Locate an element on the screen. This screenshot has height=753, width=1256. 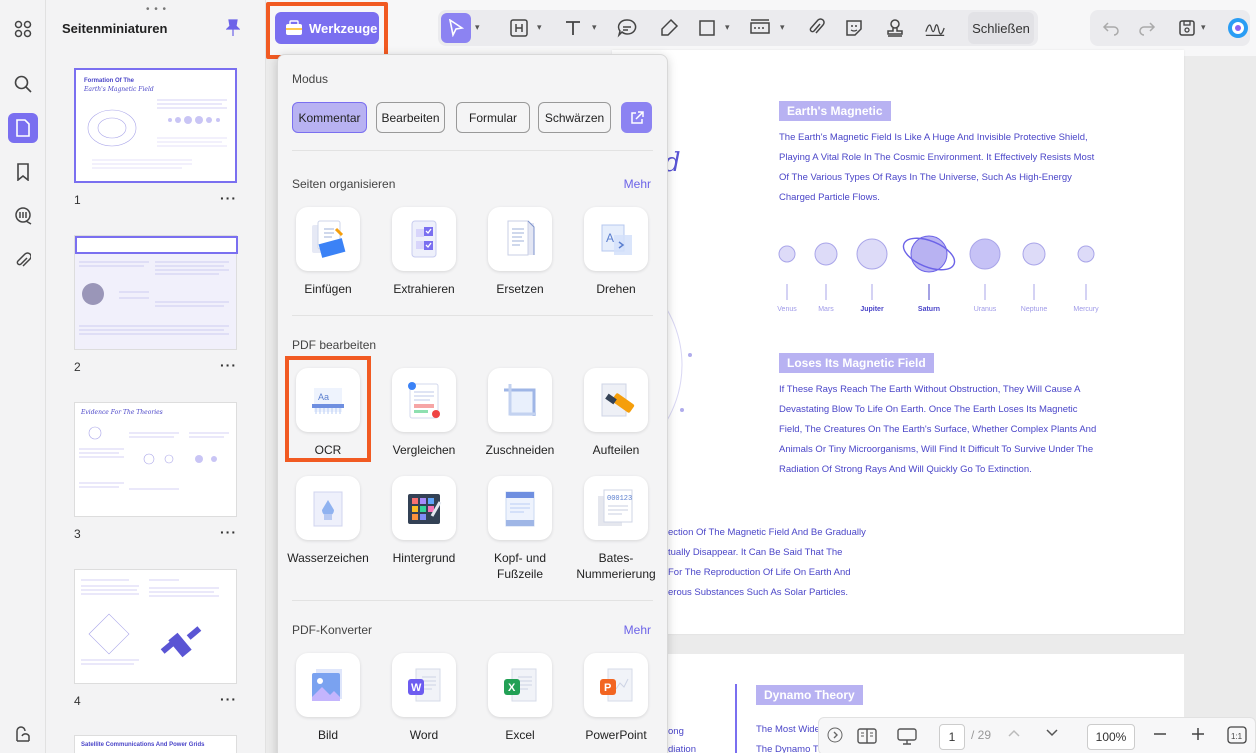
paperclip-icon is located at coordinates (816, 28).